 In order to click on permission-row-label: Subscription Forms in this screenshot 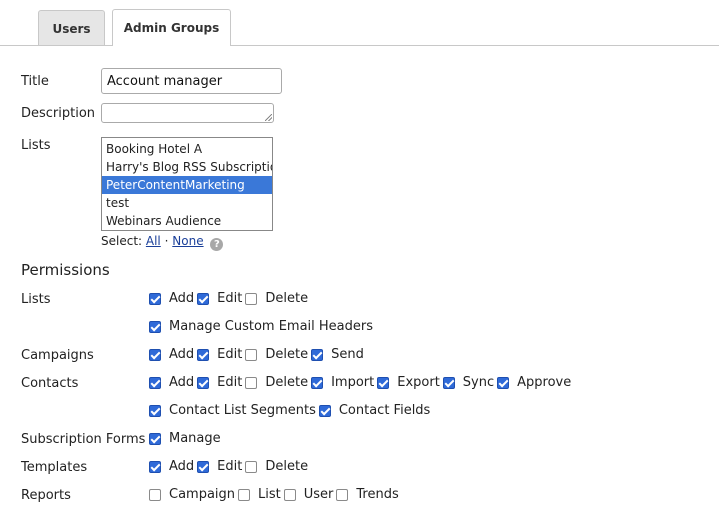, I will do `click(83, 439)`.